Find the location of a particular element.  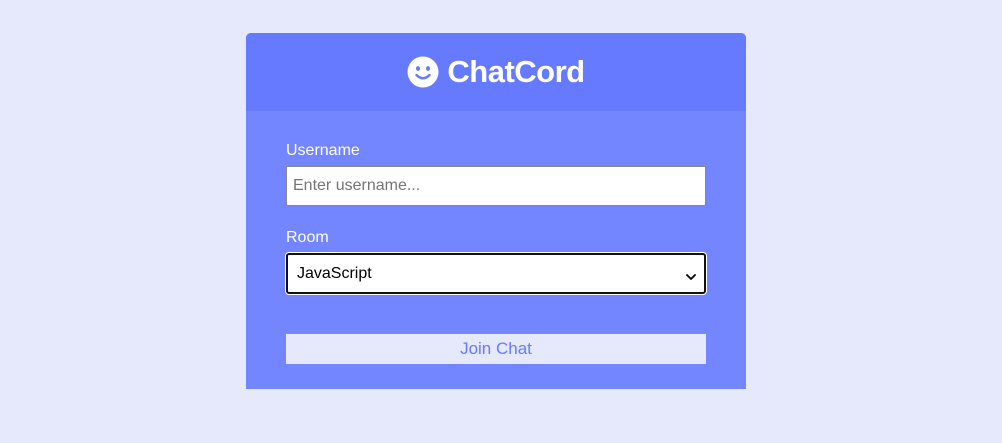

join-header: ChatCord is located at coordinates (496, 72).